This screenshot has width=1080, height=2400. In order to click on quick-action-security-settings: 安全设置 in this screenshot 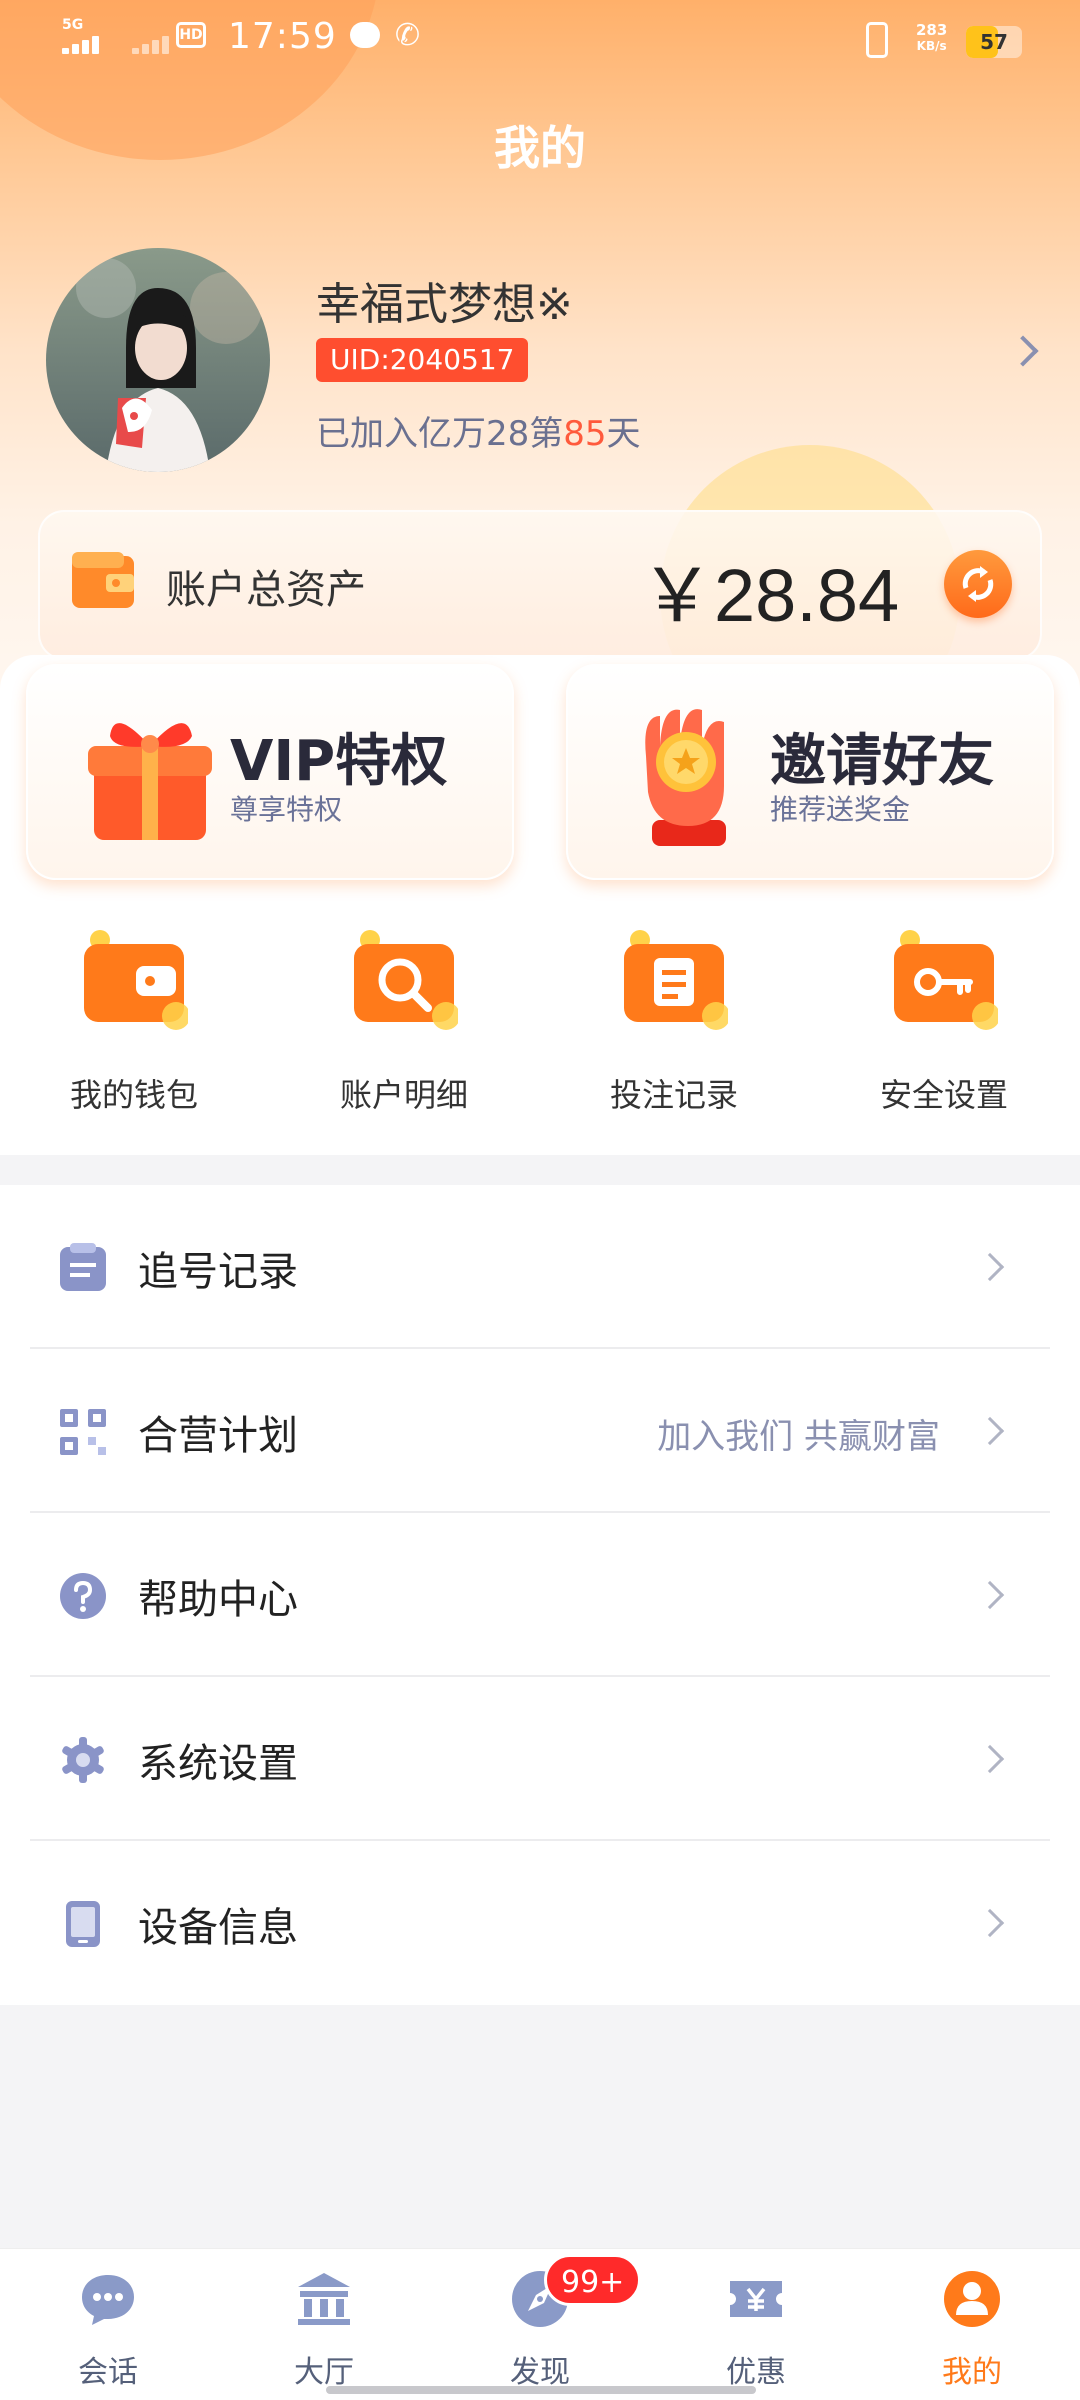, I will do `click(944, 1030)`.